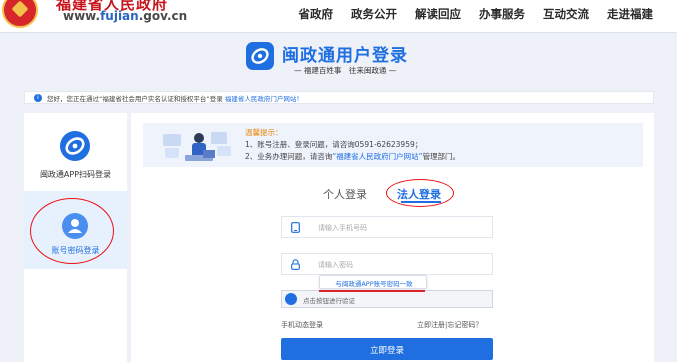  I want to click on nav-item-services: 办事服务, so click(502, 14).